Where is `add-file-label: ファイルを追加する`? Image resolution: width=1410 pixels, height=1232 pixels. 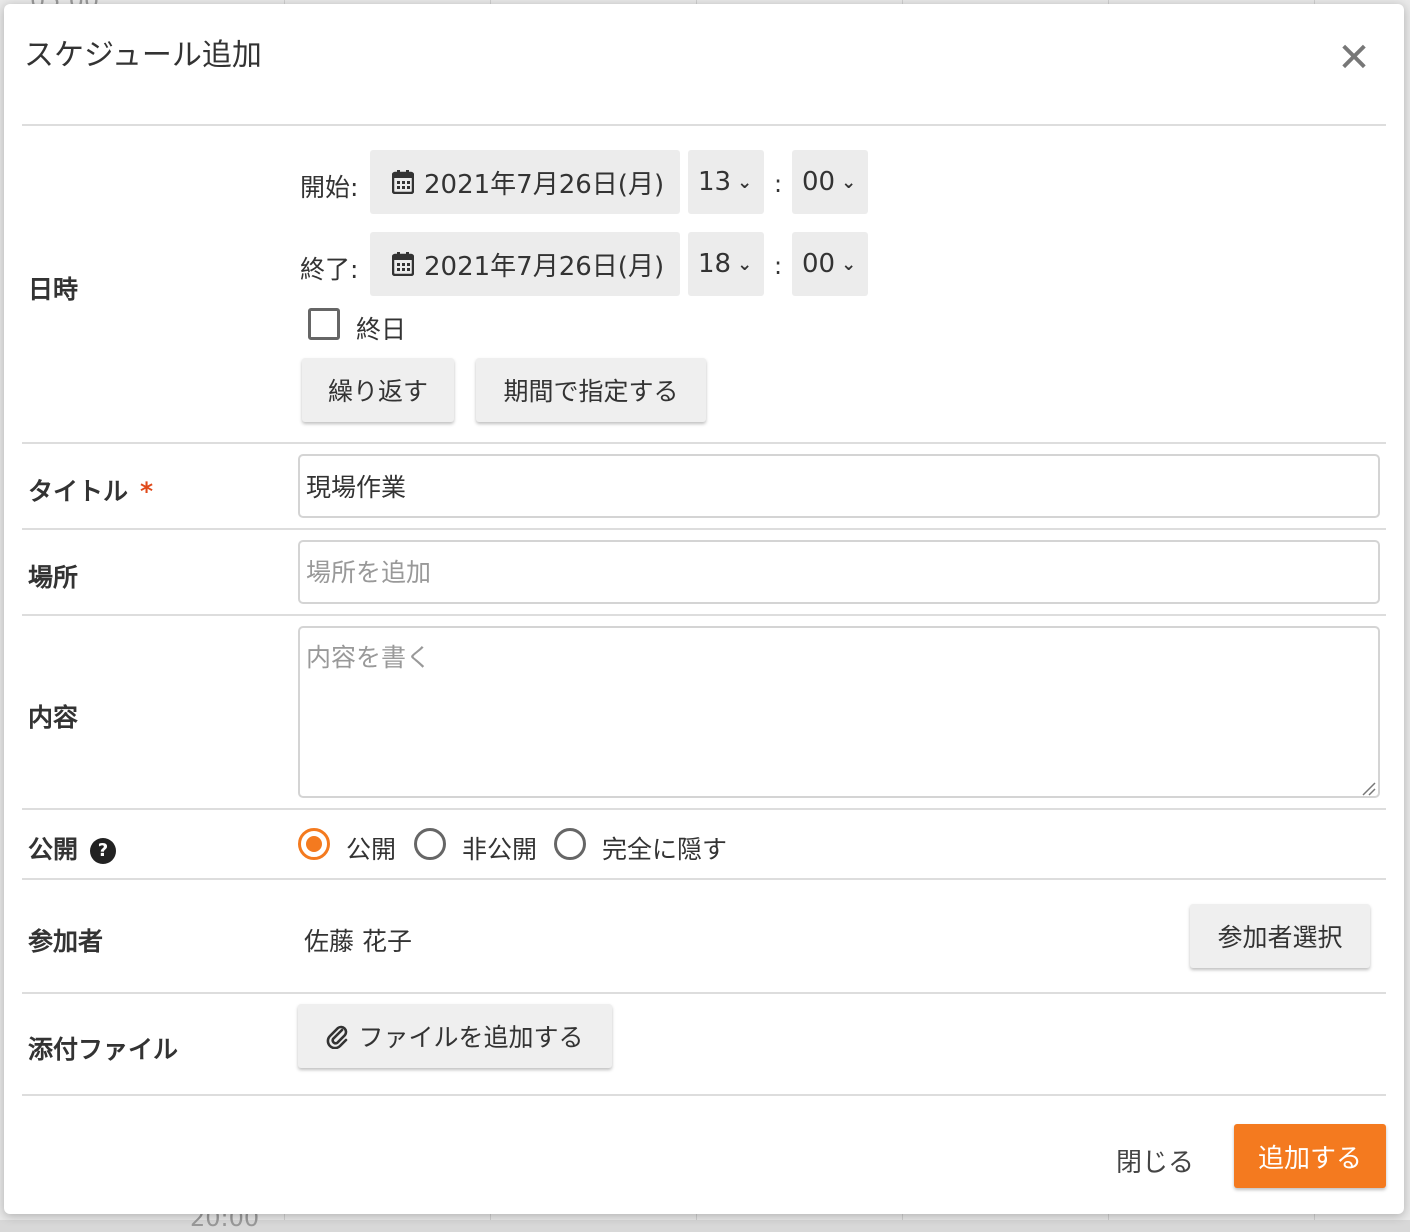
add-file-label: ファイルを追加する is located at coordinates (471, 1037).